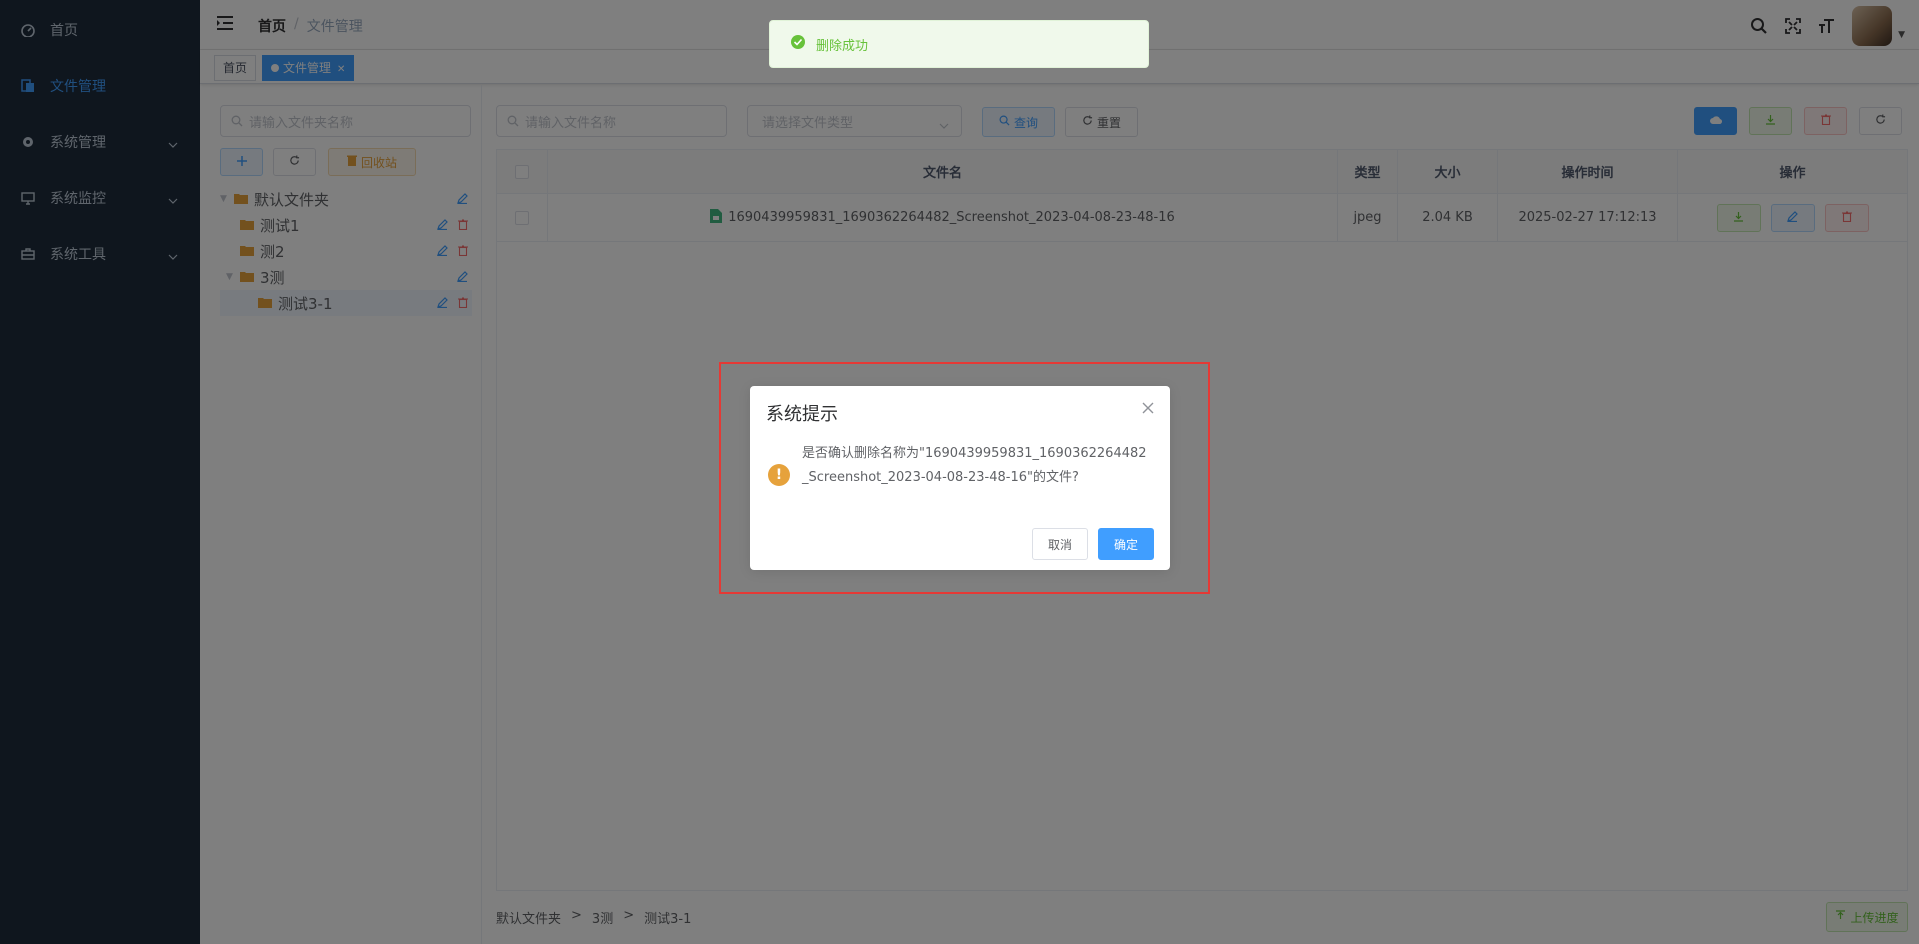  Describe the element at coordinates (964, 478) in the screenshot. I see `annotation-highlight-box` at that location.